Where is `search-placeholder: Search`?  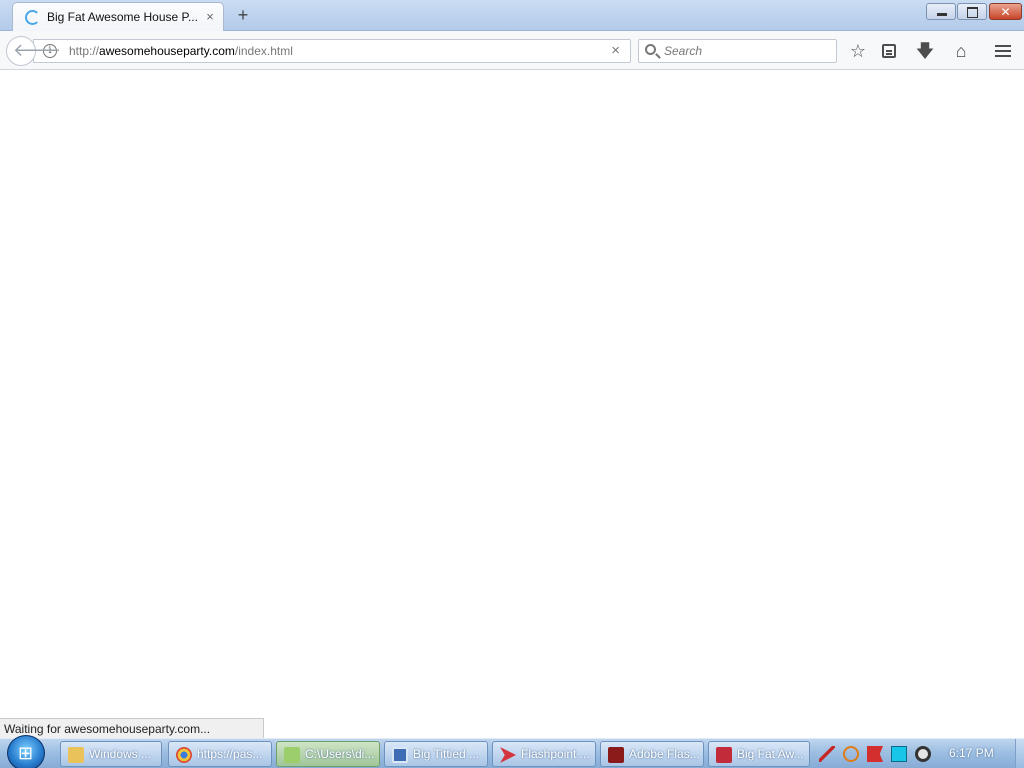
search-placeholder: Search is located at coordinates (683, 51).